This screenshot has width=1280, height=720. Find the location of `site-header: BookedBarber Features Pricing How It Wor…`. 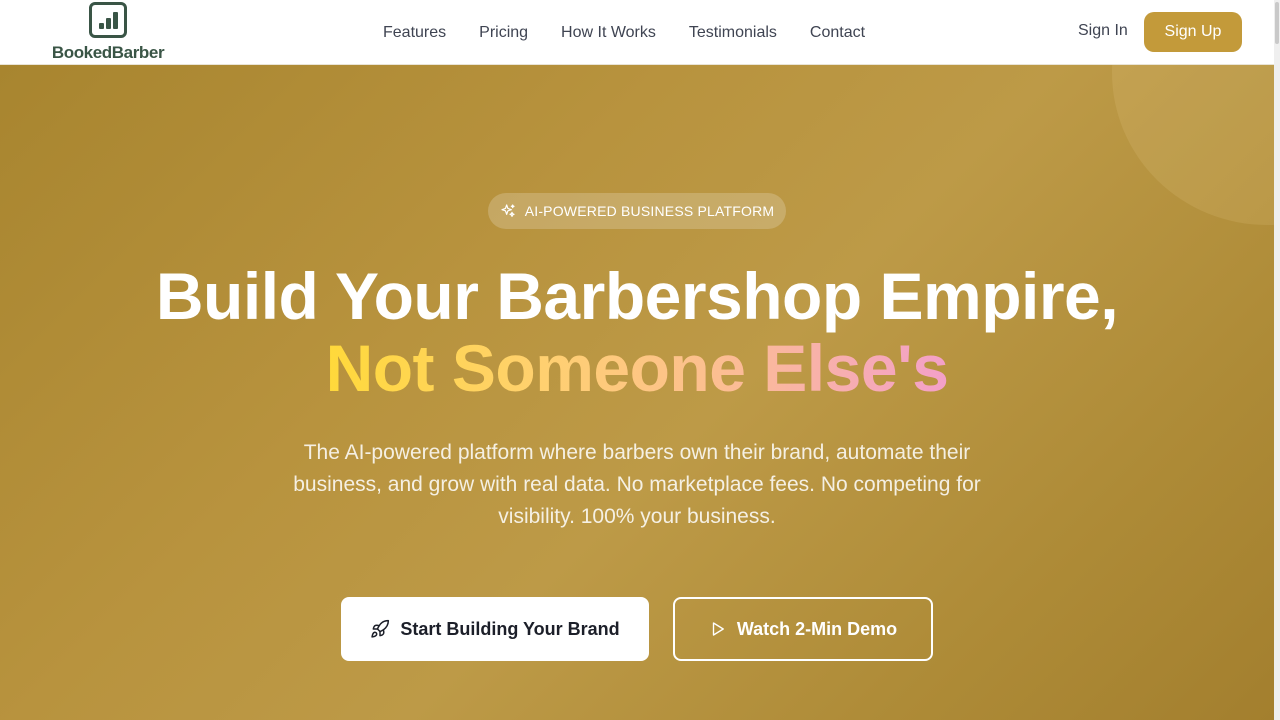

site-header: BookedBarber Features Pricing How It Wor… is located at coordinates (637, 32).